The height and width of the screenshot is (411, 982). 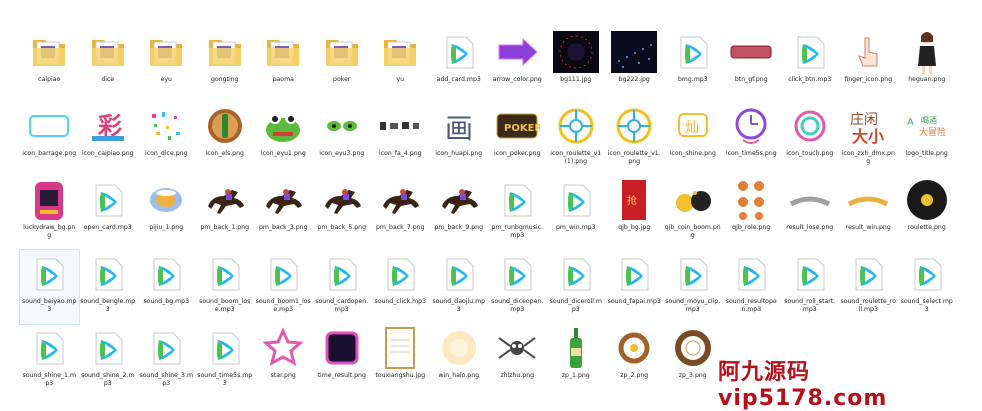 I want to click on file-item-sound-roll-start-mp3: sound_roll_start.mp3, so click(x=810, y=287).